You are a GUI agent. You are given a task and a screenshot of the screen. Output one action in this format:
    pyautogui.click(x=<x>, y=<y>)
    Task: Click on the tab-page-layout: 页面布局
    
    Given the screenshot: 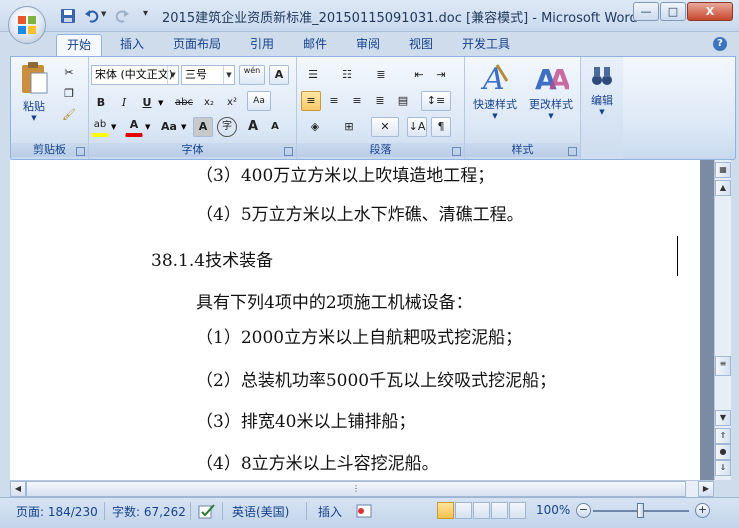 What is the action you would take?
    pyautogui.click(x=197, y=45)
    